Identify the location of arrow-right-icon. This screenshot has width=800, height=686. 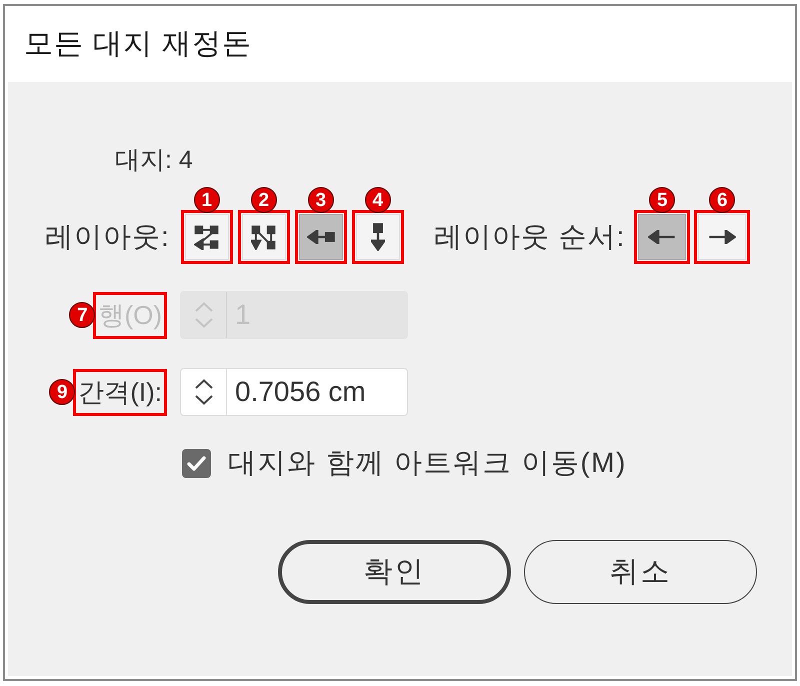
(722, 237).